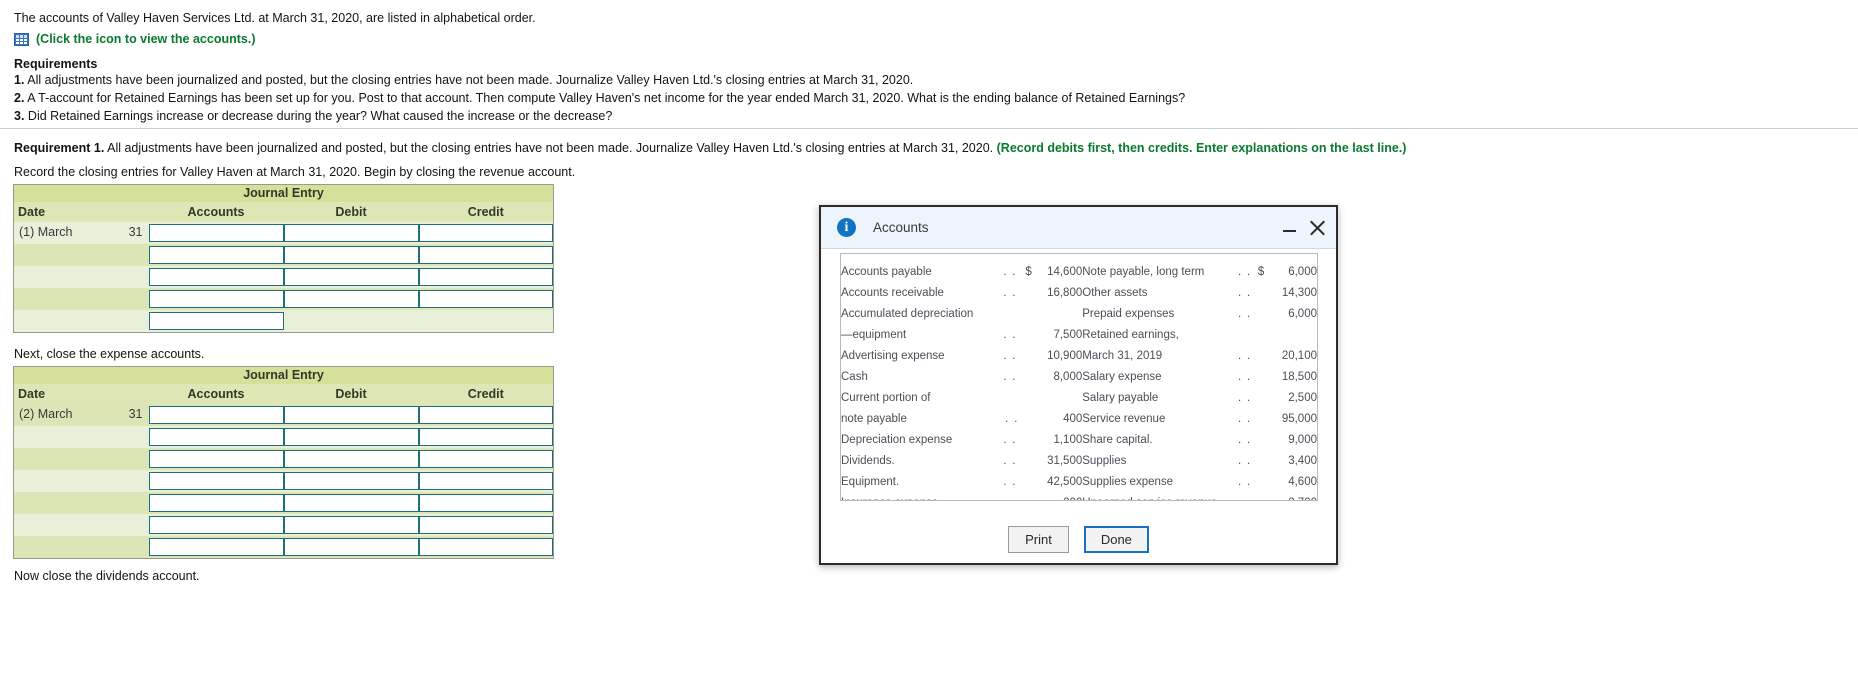 The height and width of the screenshot is (686, 1858). Describe the element at coordinates (216, 437) in the screenshot. I see `entry2-row2-accounts-input` at that location.